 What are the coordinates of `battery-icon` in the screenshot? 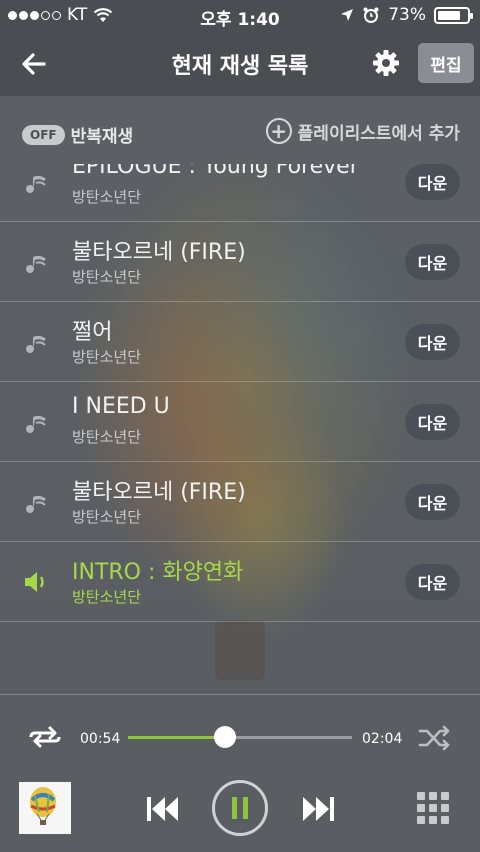 It's located at (453, 15).